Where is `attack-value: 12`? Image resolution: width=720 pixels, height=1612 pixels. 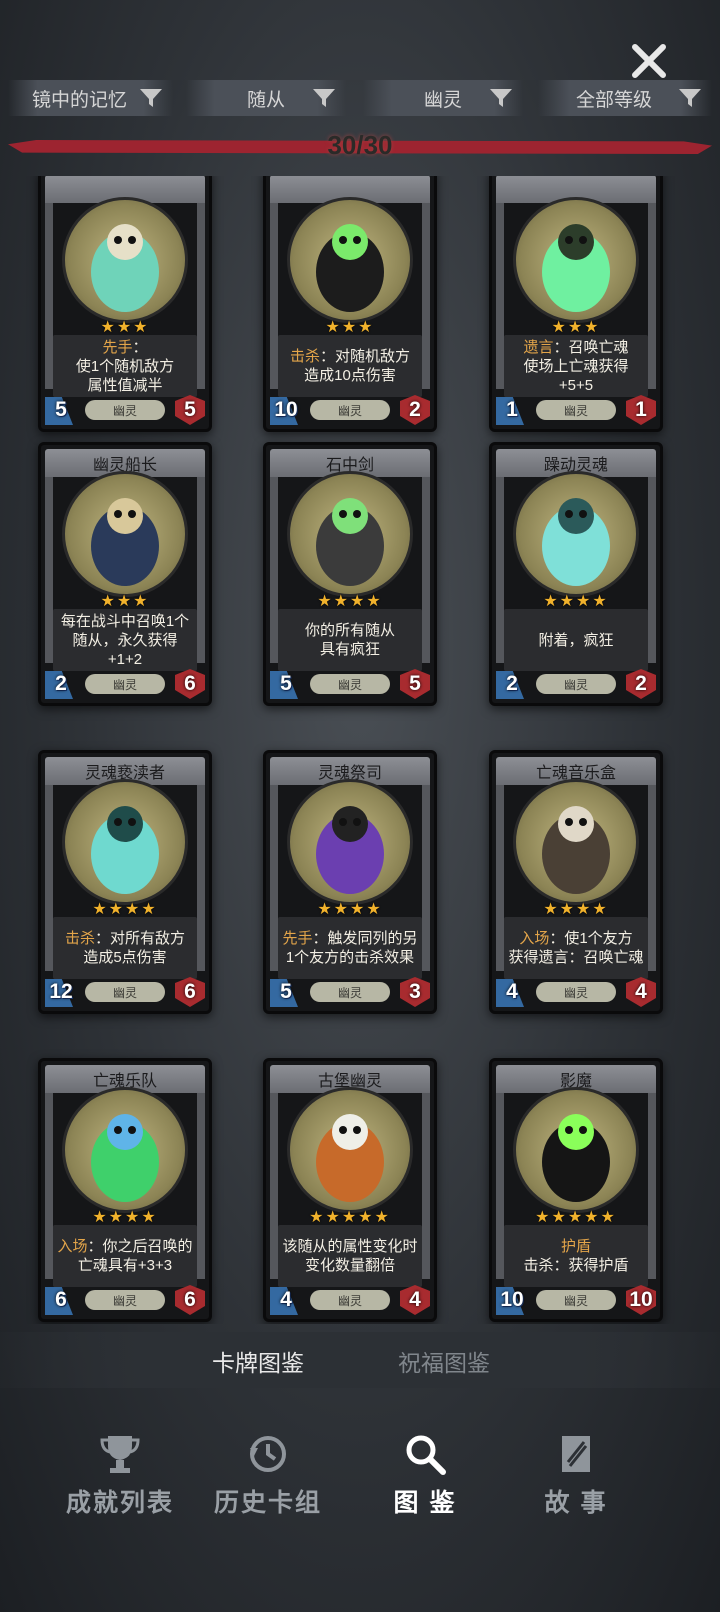
attack-value: 12 is located at coordinates (61, 991).